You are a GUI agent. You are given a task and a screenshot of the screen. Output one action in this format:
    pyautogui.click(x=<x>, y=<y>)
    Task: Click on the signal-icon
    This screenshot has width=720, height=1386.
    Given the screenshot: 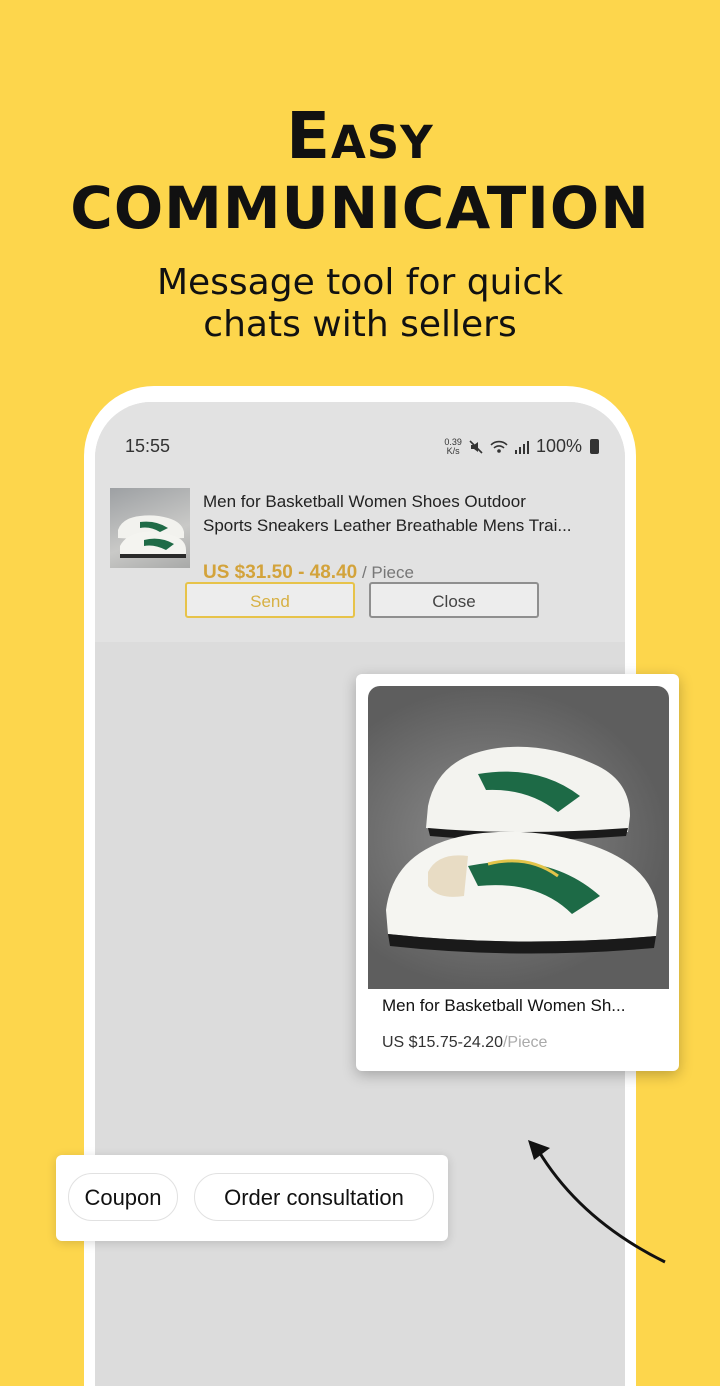 What is the action you would take?
    pyautogui.click(x=521, y=447)
    